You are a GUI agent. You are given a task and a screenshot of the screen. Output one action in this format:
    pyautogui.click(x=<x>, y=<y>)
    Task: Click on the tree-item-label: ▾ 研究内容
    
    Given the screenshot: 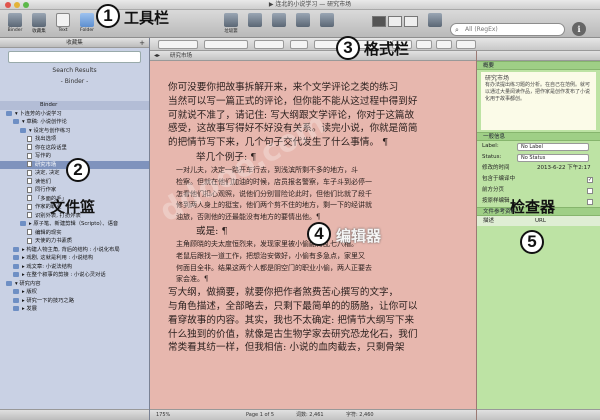 What is the action you would take?
    pyautogui.click(x=28, y=283)
    